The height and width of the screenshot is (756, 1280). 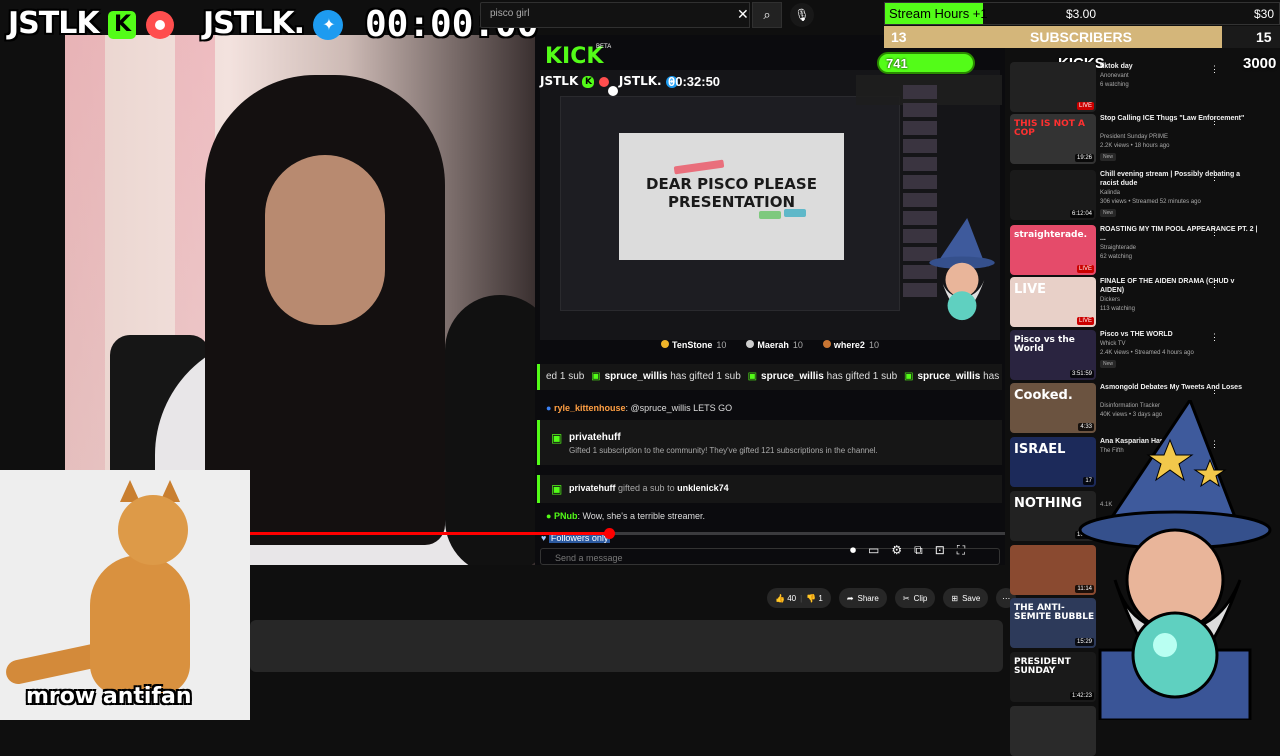 What do you see at coordinates (1180, 387) in the screenshot?
I see `video-title: Asmongold Debates My Tweets And Loses` at bounding box center [1180, 387].